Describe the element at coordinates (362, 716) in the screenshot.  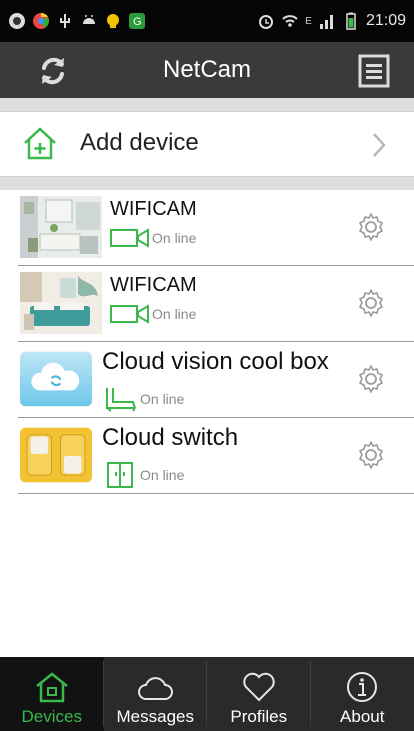
I see `nav-label: About` at that location.